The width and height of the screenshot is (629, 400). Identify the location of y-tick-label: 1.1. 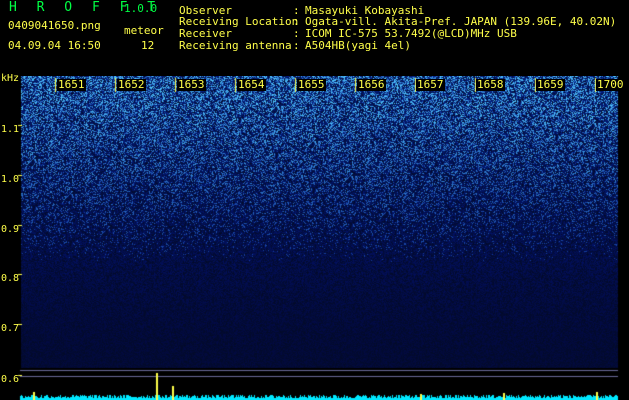
(10, 129).